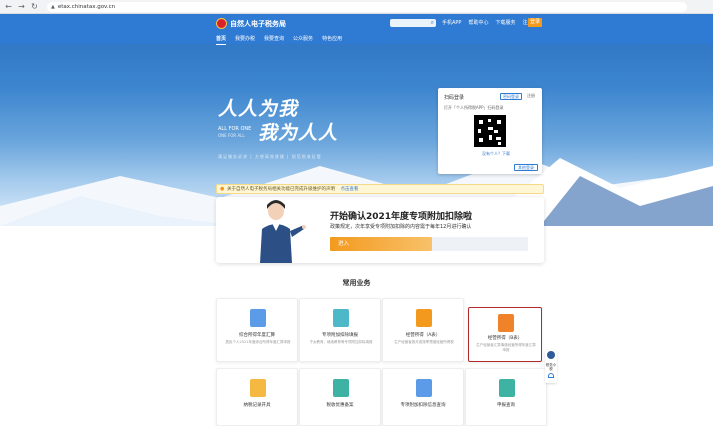 The width and height of the screenshot is (713, 426). Describe the element at coordinates (507, 388) in the screenshot. I see `declaration-query-icon` at that location.